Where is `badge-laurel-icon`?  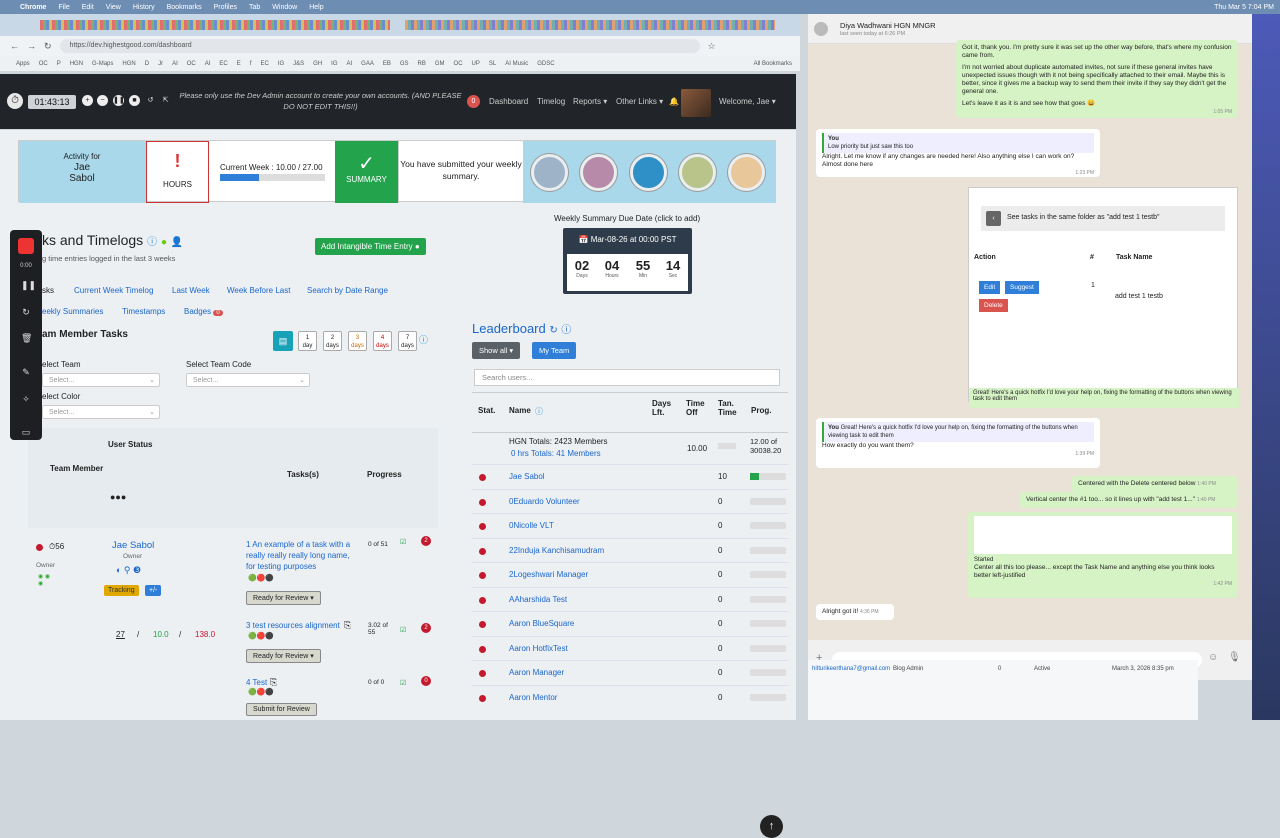 badge-laurel-icon is located at coordinates (697, 172).